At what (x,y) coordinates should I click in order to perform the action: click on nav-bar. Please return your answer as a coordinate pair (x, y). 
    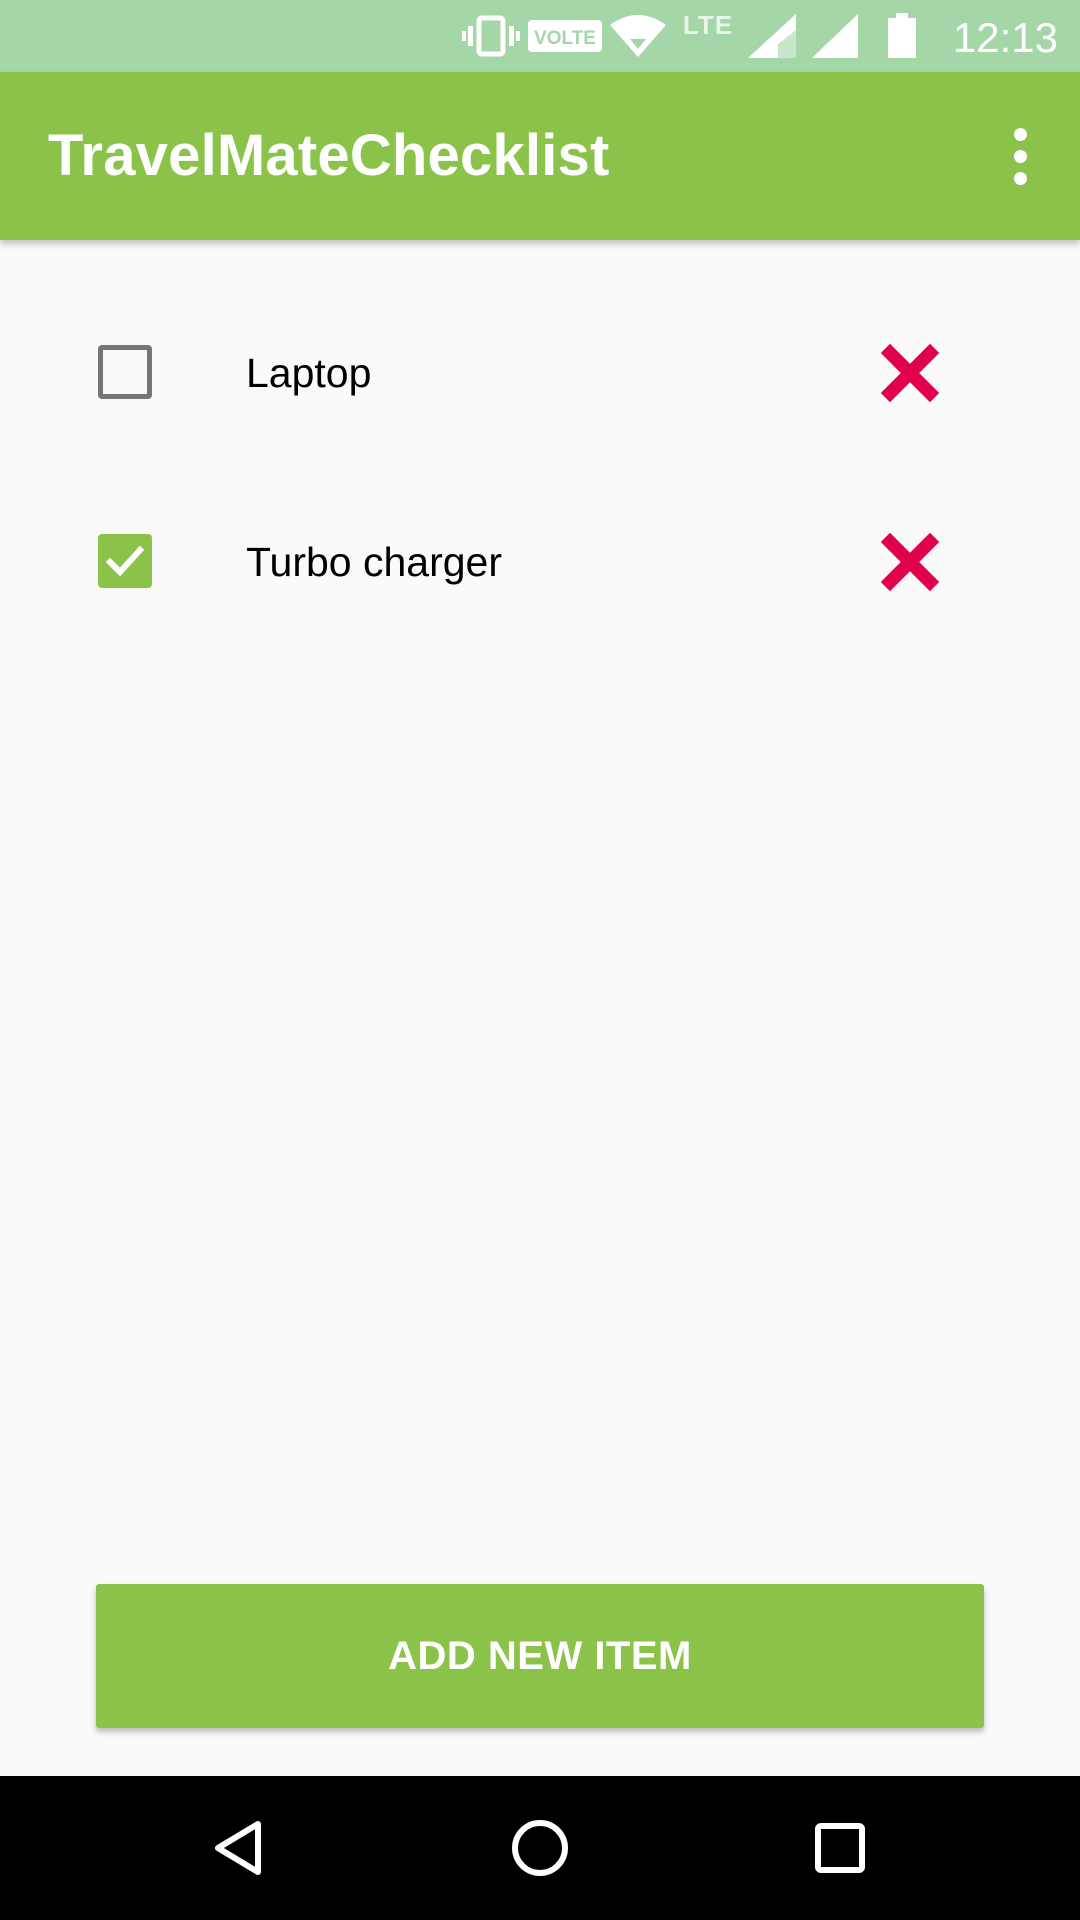
    Looking at the image, I should click on (540, 1848).